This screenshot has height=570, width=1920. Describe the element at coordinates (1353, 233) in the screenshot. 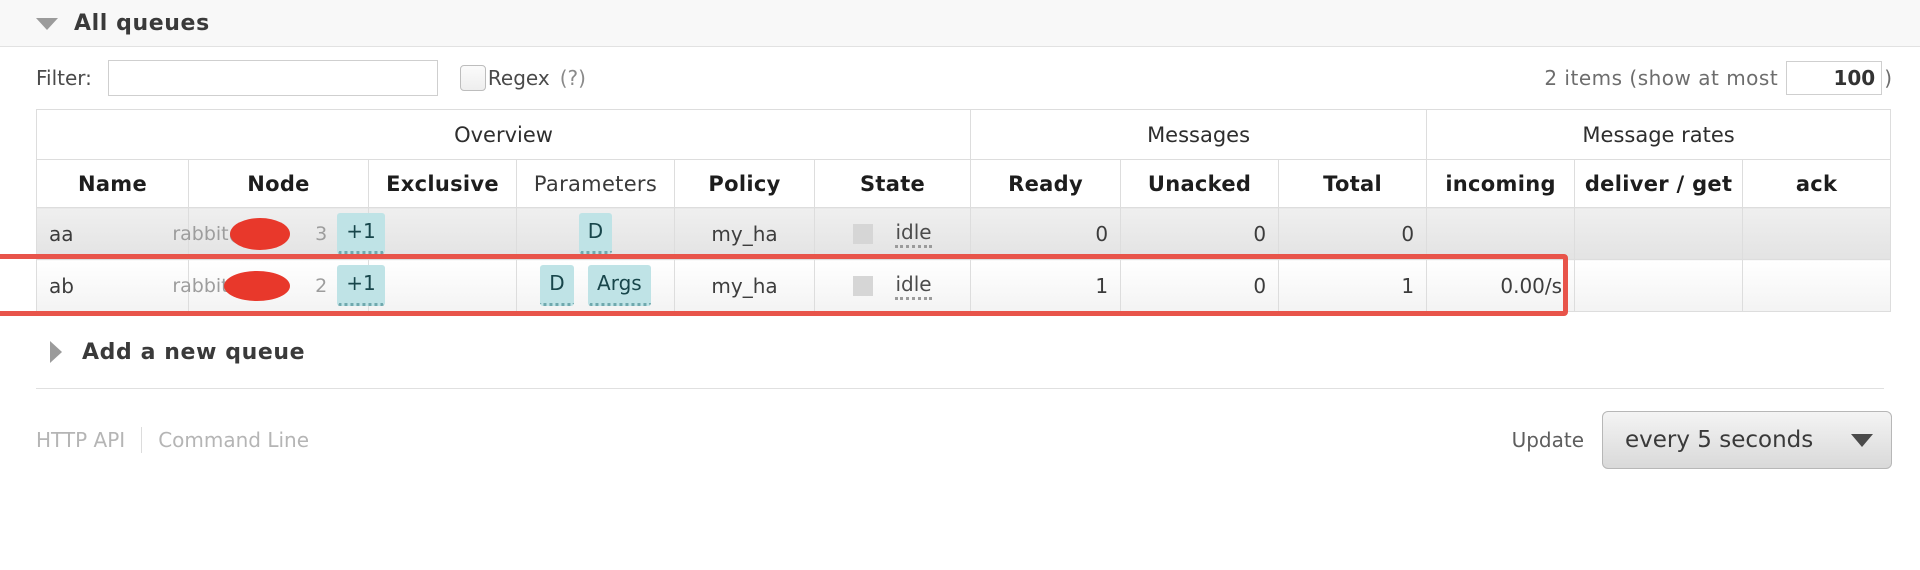

I see `queue-total-cell: 0` at that location.